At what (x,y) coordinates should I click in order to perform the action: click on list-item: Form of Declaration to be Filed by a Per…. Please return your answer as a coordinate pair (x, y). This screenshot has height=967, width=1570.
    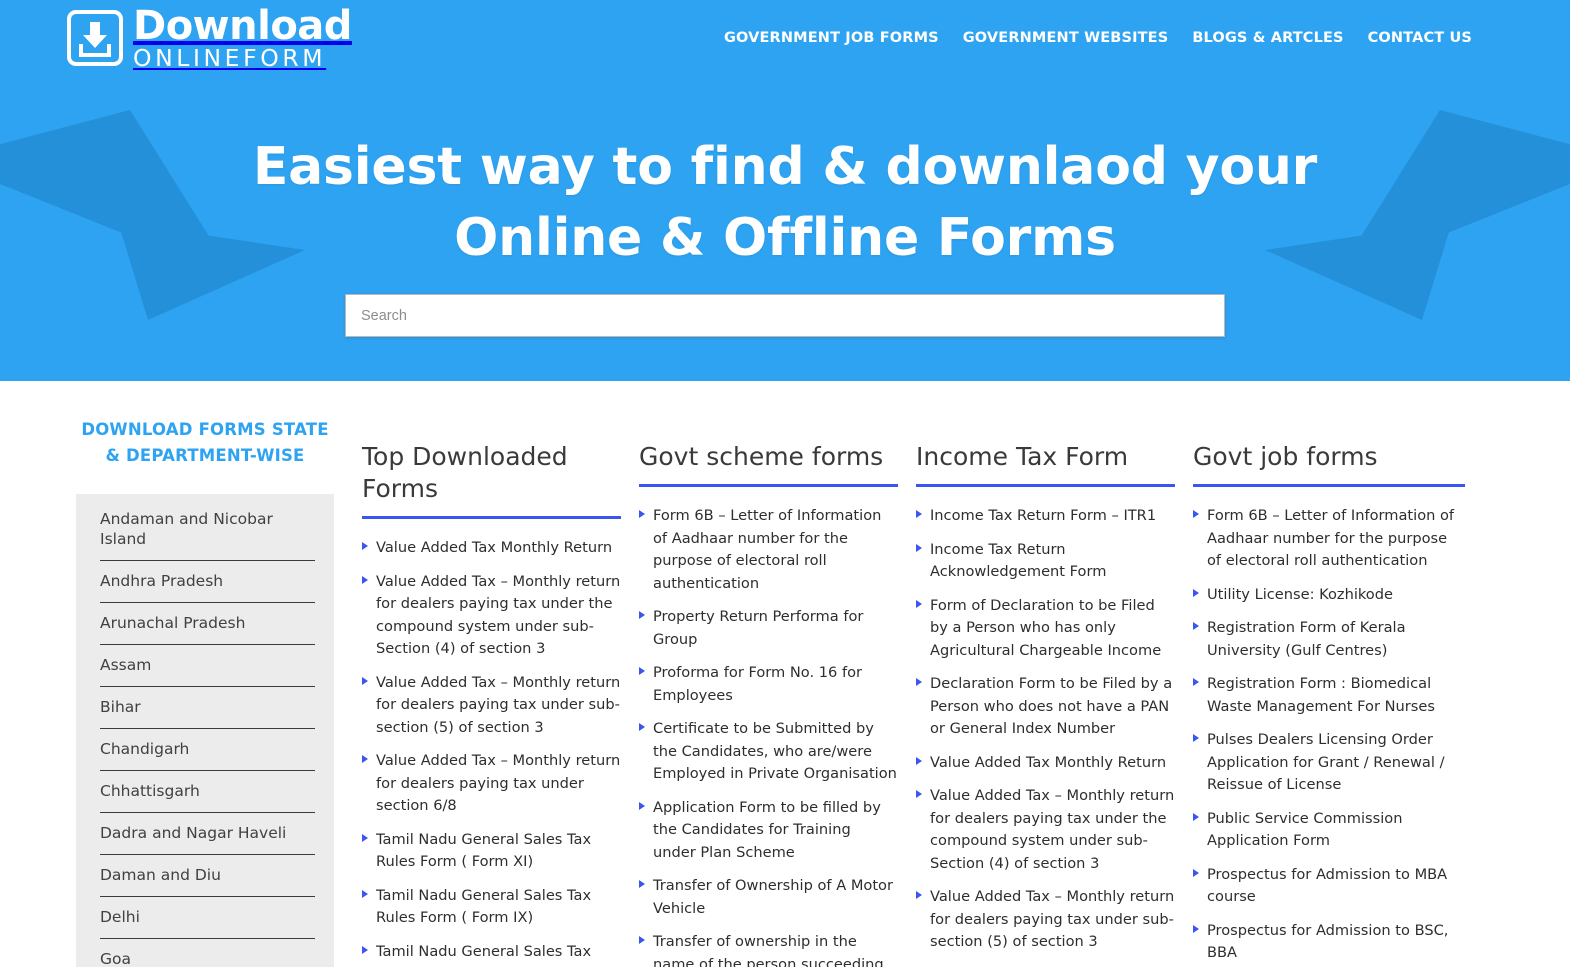
    Looking at the image, I should click on (1045, 629).